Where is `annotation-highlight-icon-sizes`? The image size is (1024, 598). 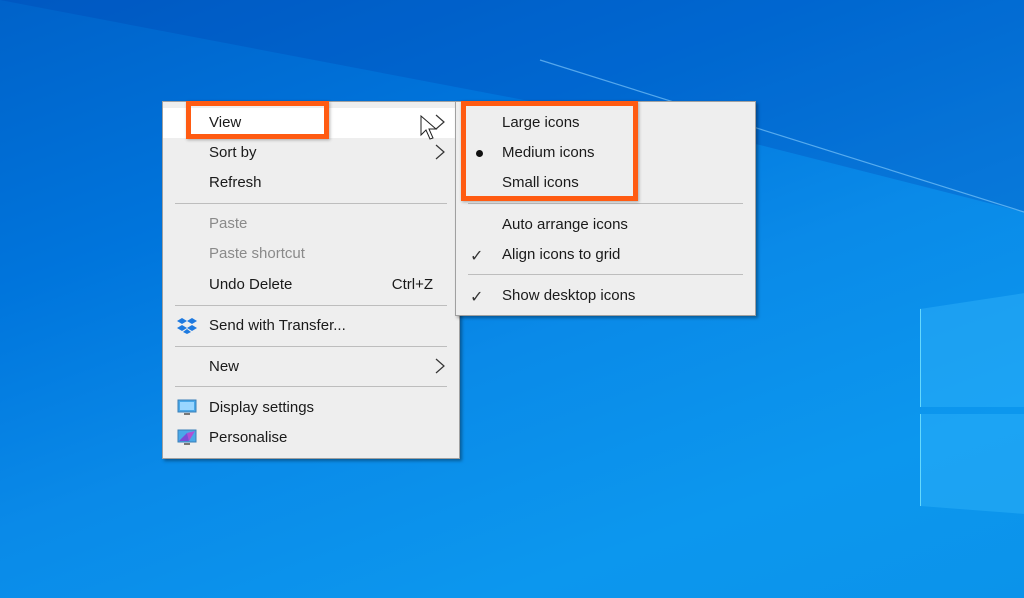
annotation-highlight-icon-sizes is located at coordinates (549, 151).